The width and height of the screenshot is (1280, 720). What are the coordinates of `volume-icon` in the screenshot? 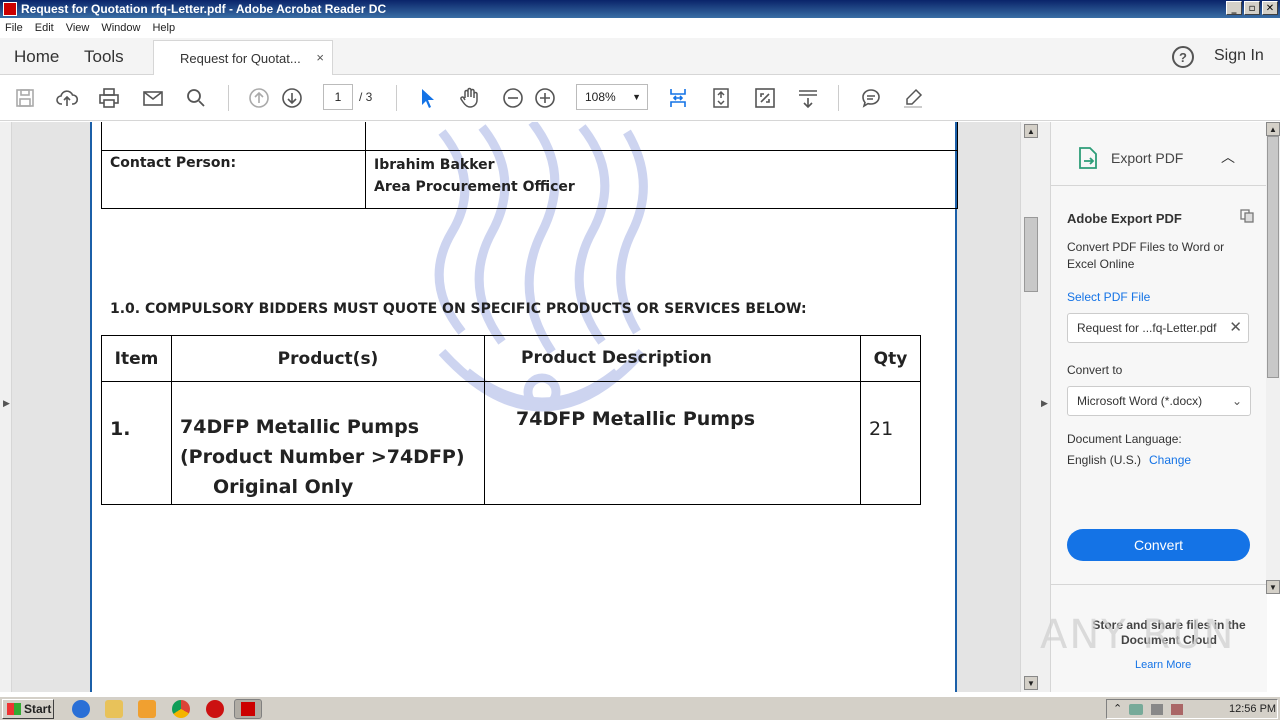 It's located at (1157, 709).